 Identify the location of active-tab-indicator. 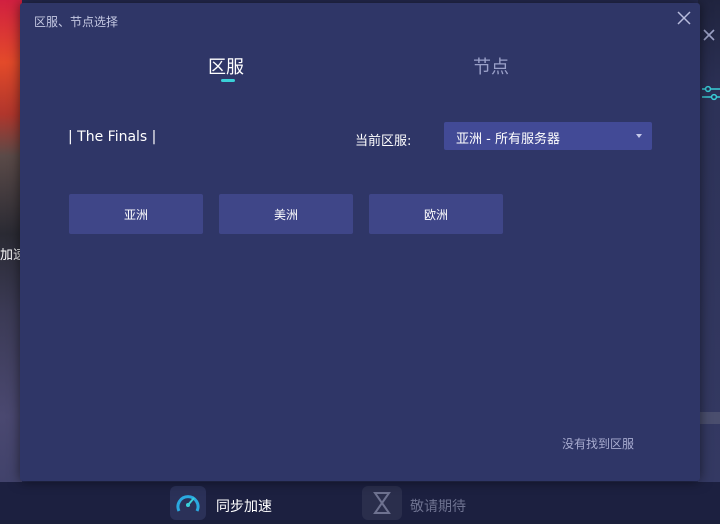
(228, 80).